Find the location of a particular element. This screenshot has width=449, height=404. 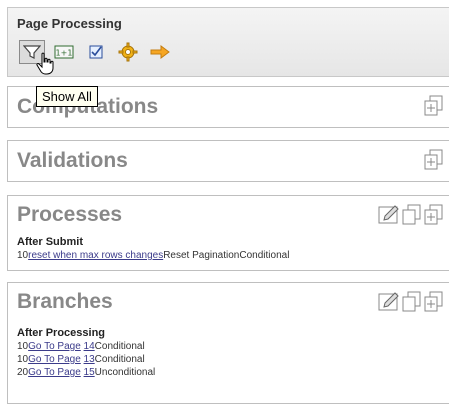

process-type: Reset Pagination is located at coordinates (201, 255).